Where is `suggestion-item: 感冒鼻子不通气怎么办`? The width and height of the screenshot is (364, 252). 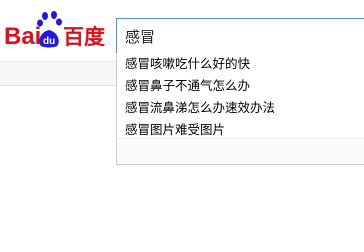 suggestion-item: 感冒鼻子不通气怎么办 is located at coordinates (240, 86).